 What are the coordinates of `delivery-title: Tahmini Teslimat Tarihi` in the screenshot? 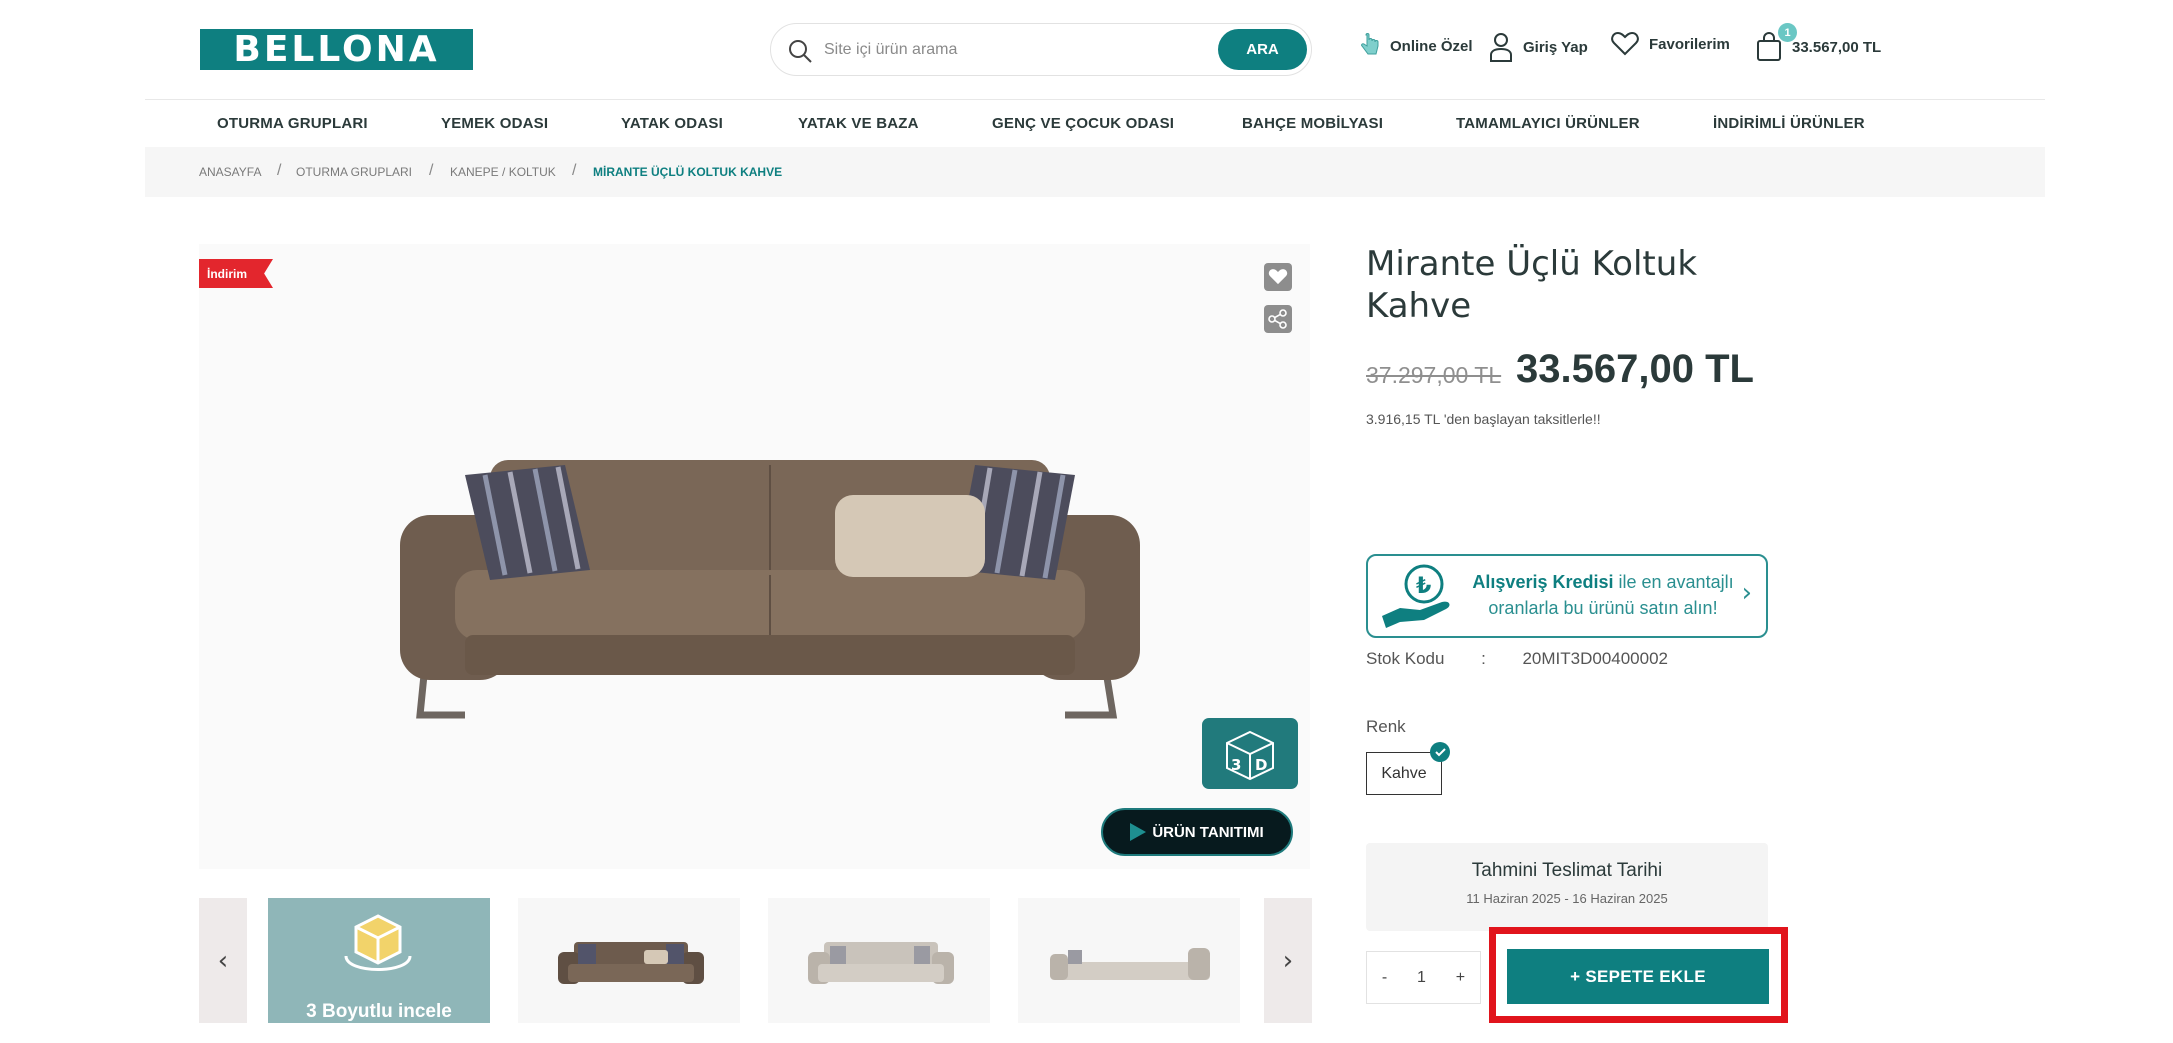 It's located at (1567, 870).